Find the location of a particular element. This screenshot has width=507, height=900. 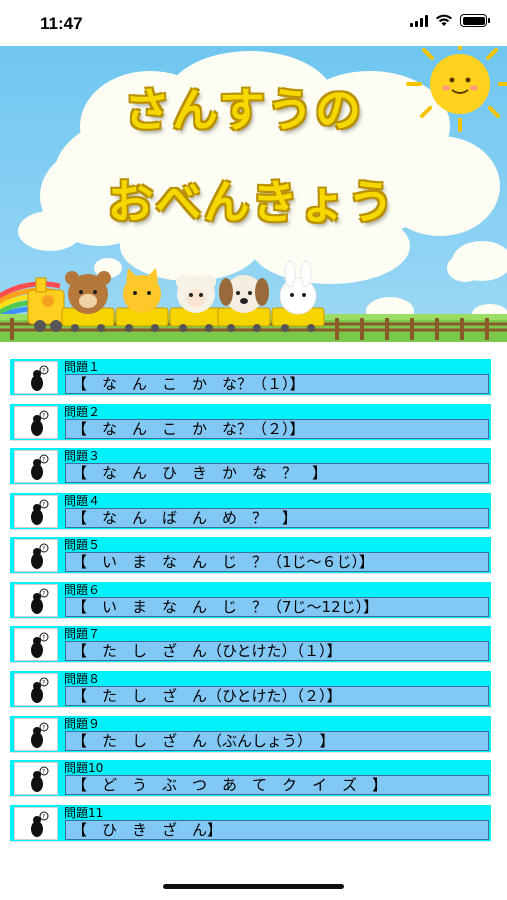

problem-number: 問題４ is located at coordinates (82, 501).